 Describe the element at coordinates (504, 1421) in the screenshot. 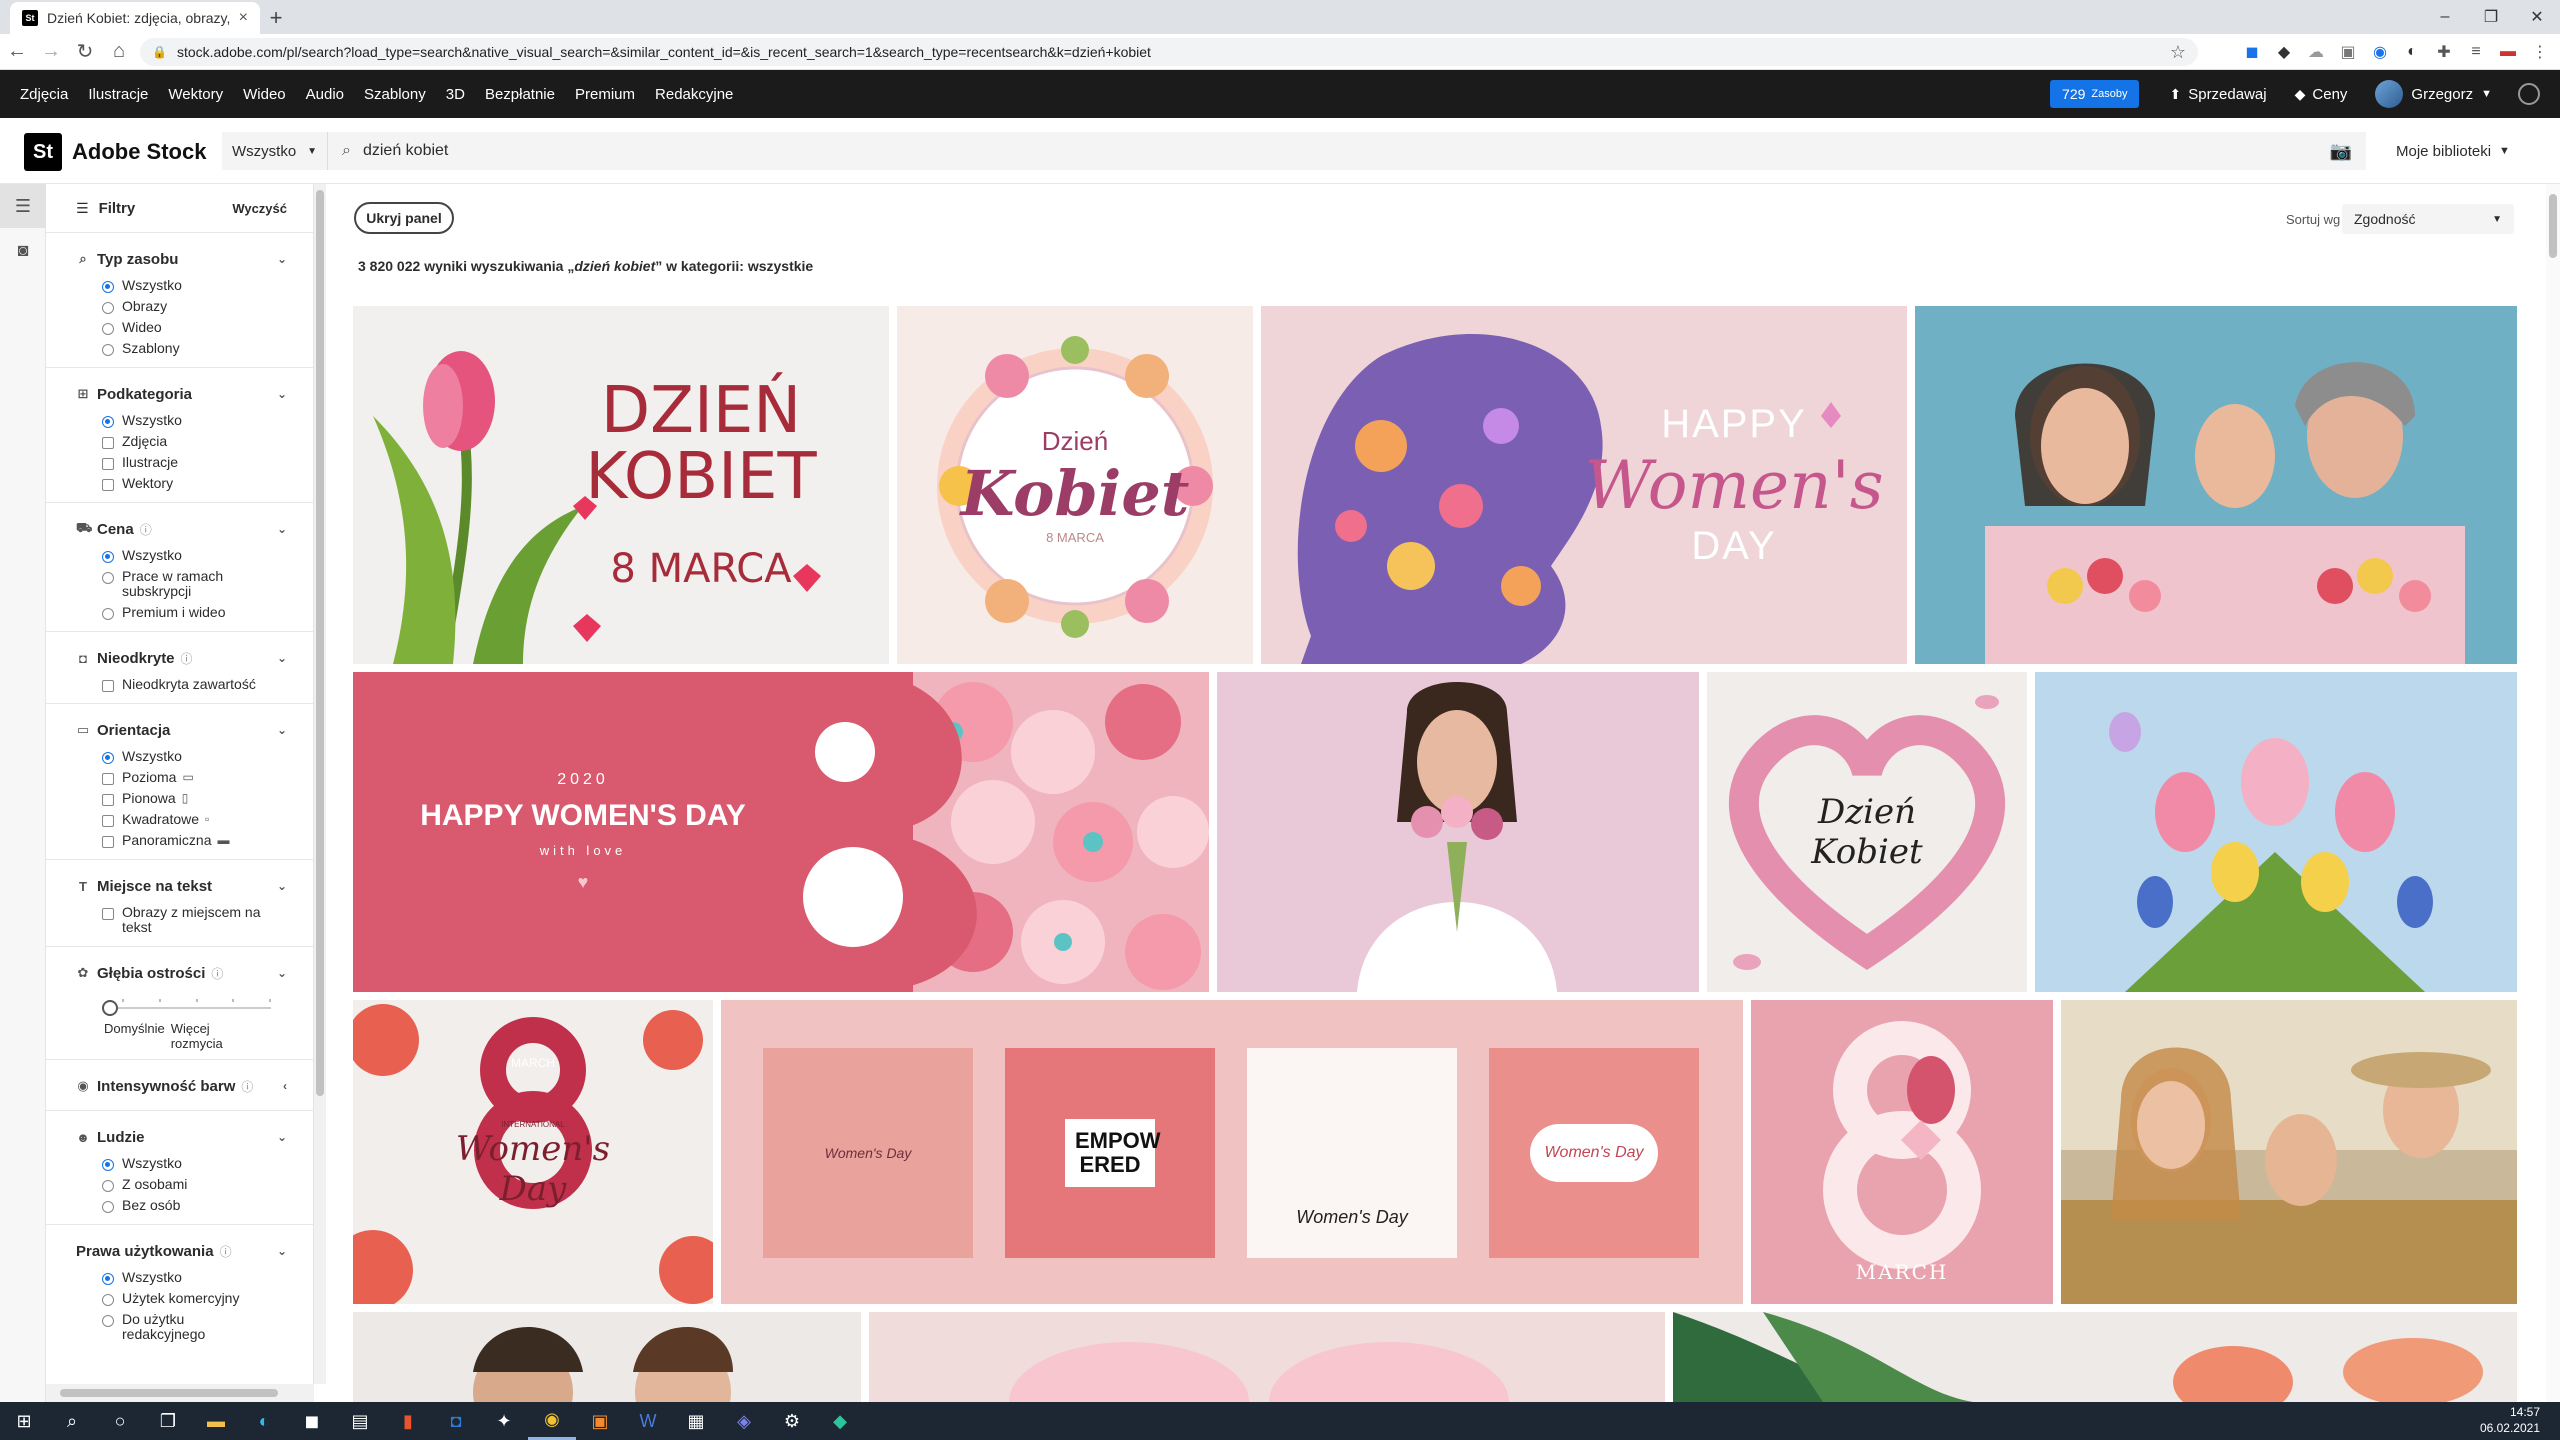

I see `acrobat-icon: ✦` at that location.